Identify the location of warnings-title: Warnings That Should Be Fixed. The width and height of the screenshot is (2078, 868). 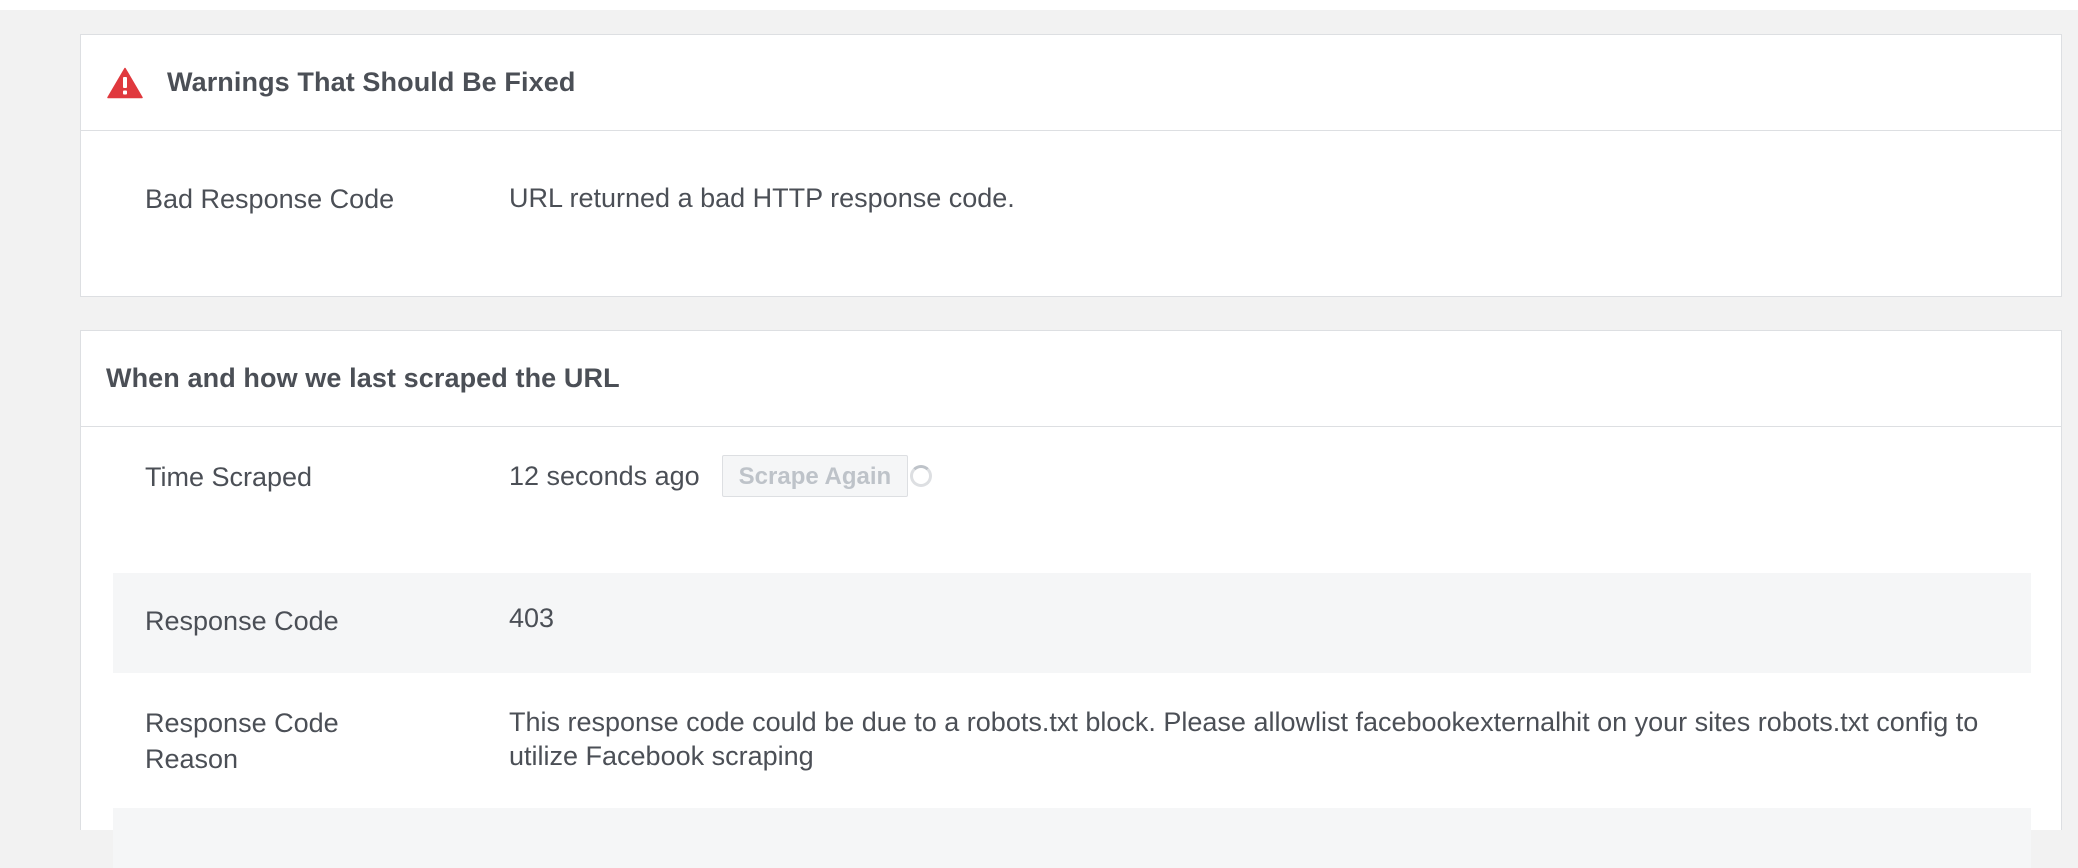
(371, 82).